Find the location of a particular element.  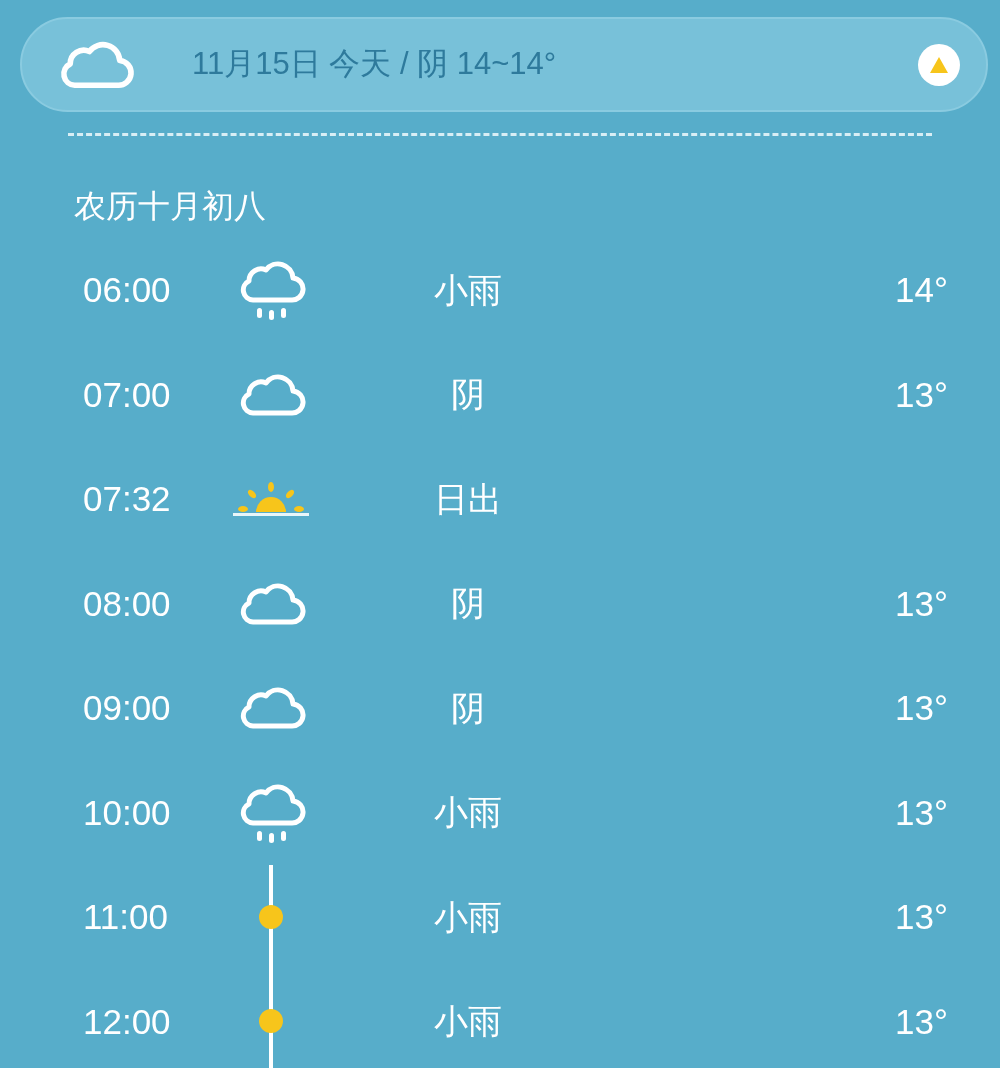

collapse-button is located at coordinates (939, 64).